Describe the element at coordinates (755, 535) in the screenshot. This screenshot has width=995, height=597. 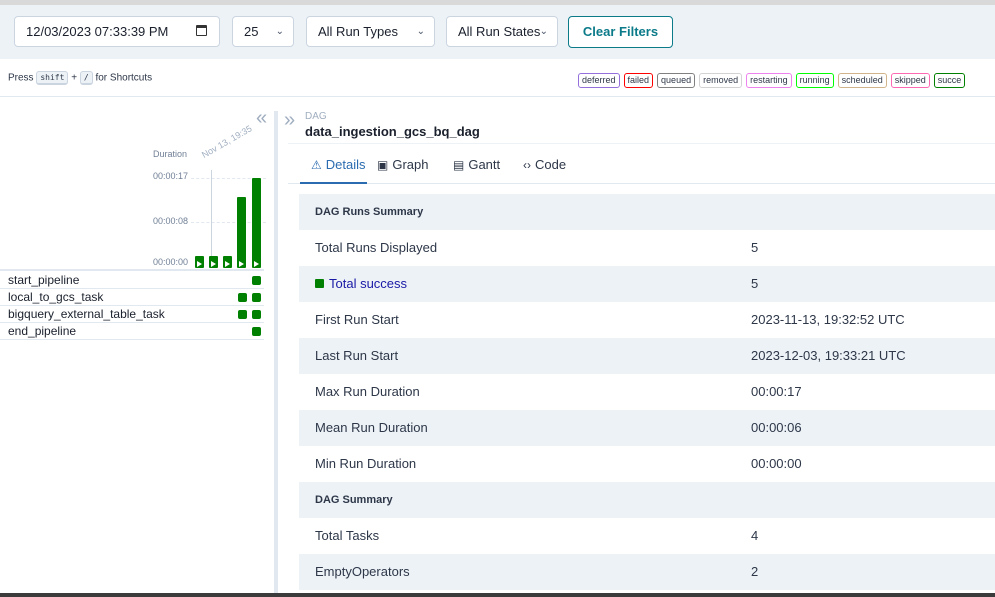
I see `row-value: 4` at that location.